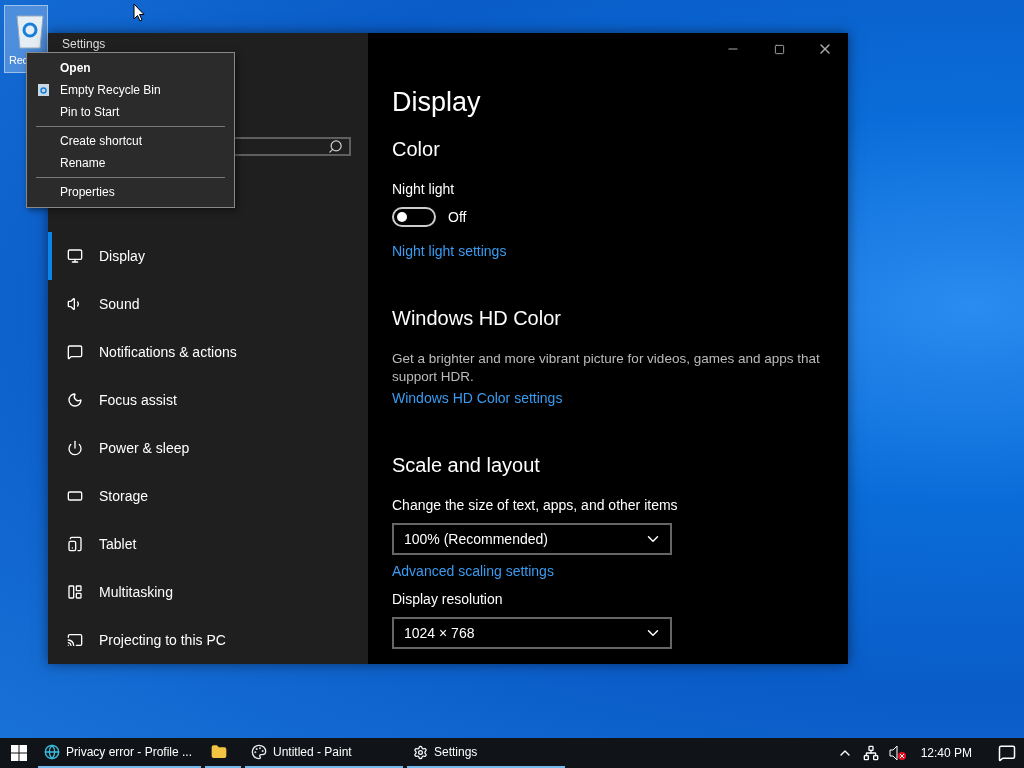 This screenshot has width=1024, height=768. I want to click on menu-item: Properties, so click(130, 192).